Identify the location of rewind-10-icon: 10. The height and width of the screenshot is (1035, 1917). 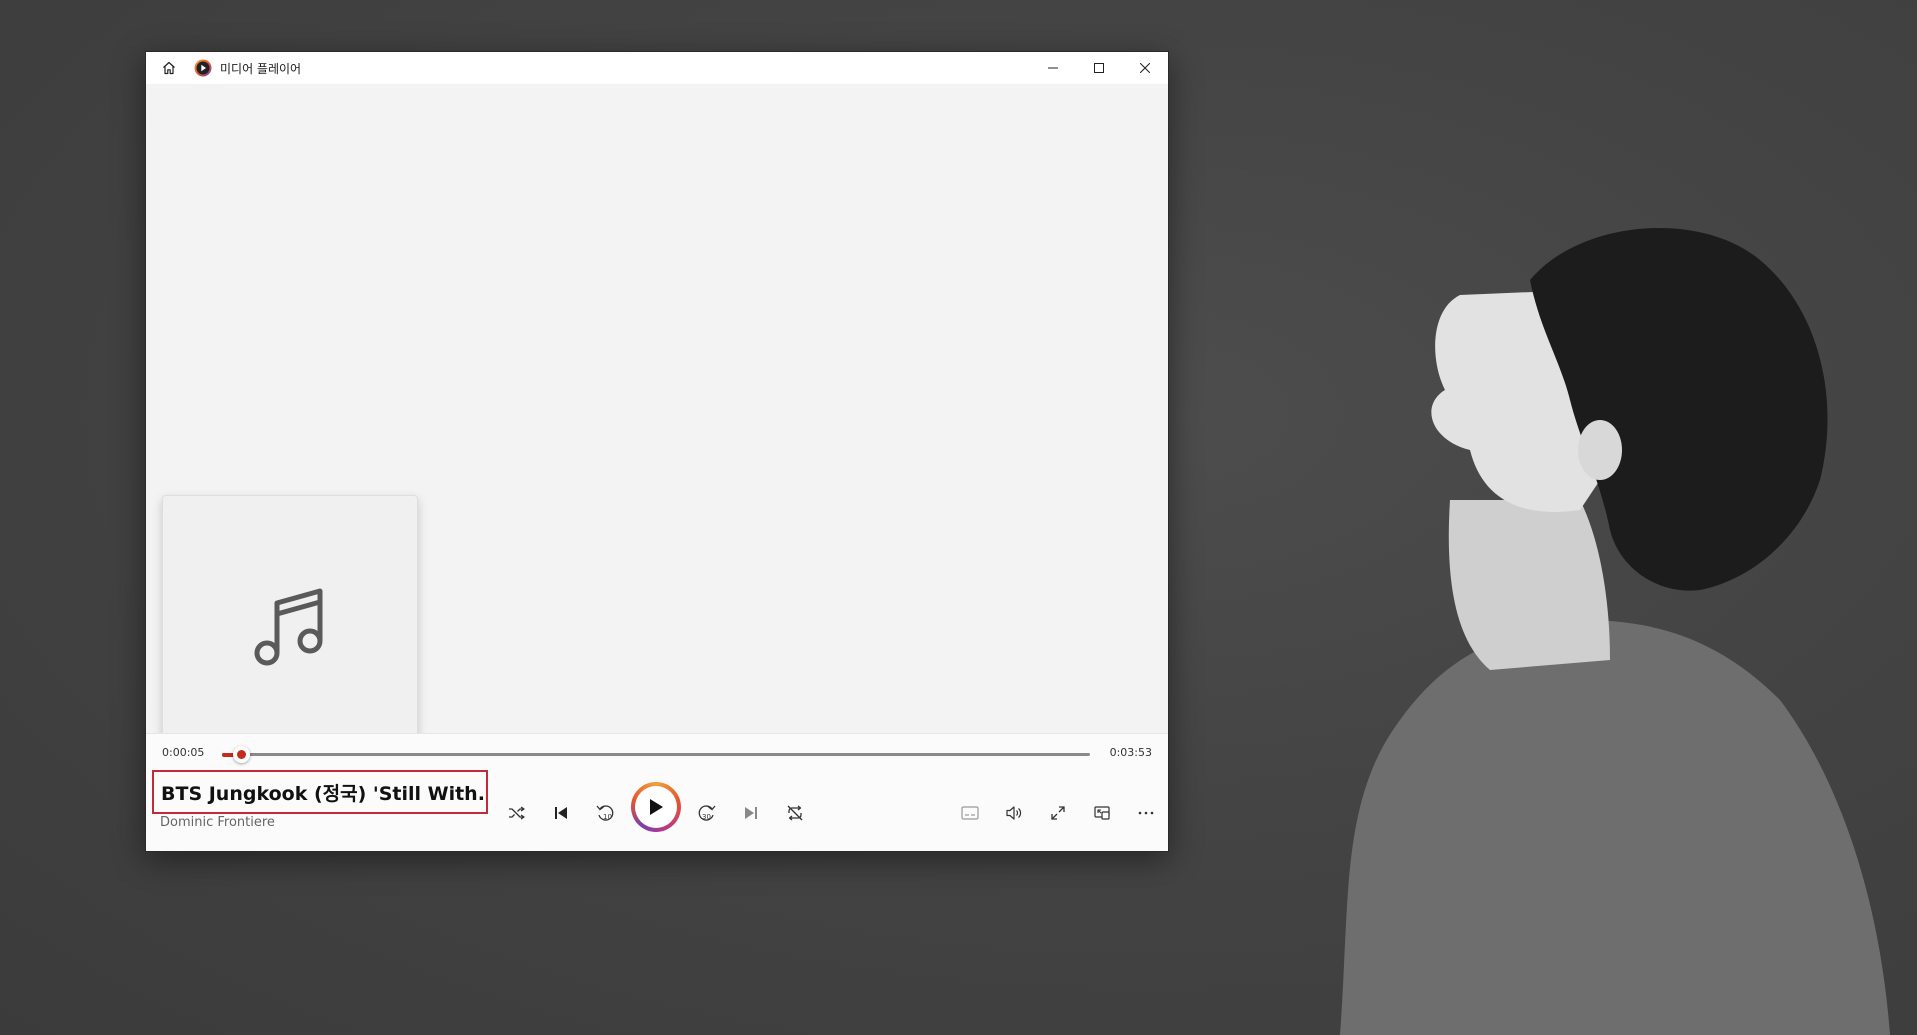
(605, 813).